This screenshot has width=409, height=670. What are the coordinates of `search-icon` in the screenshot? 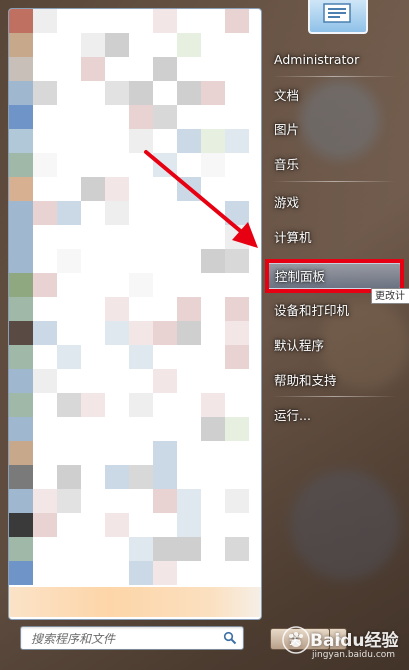 It's located at (230, 638).